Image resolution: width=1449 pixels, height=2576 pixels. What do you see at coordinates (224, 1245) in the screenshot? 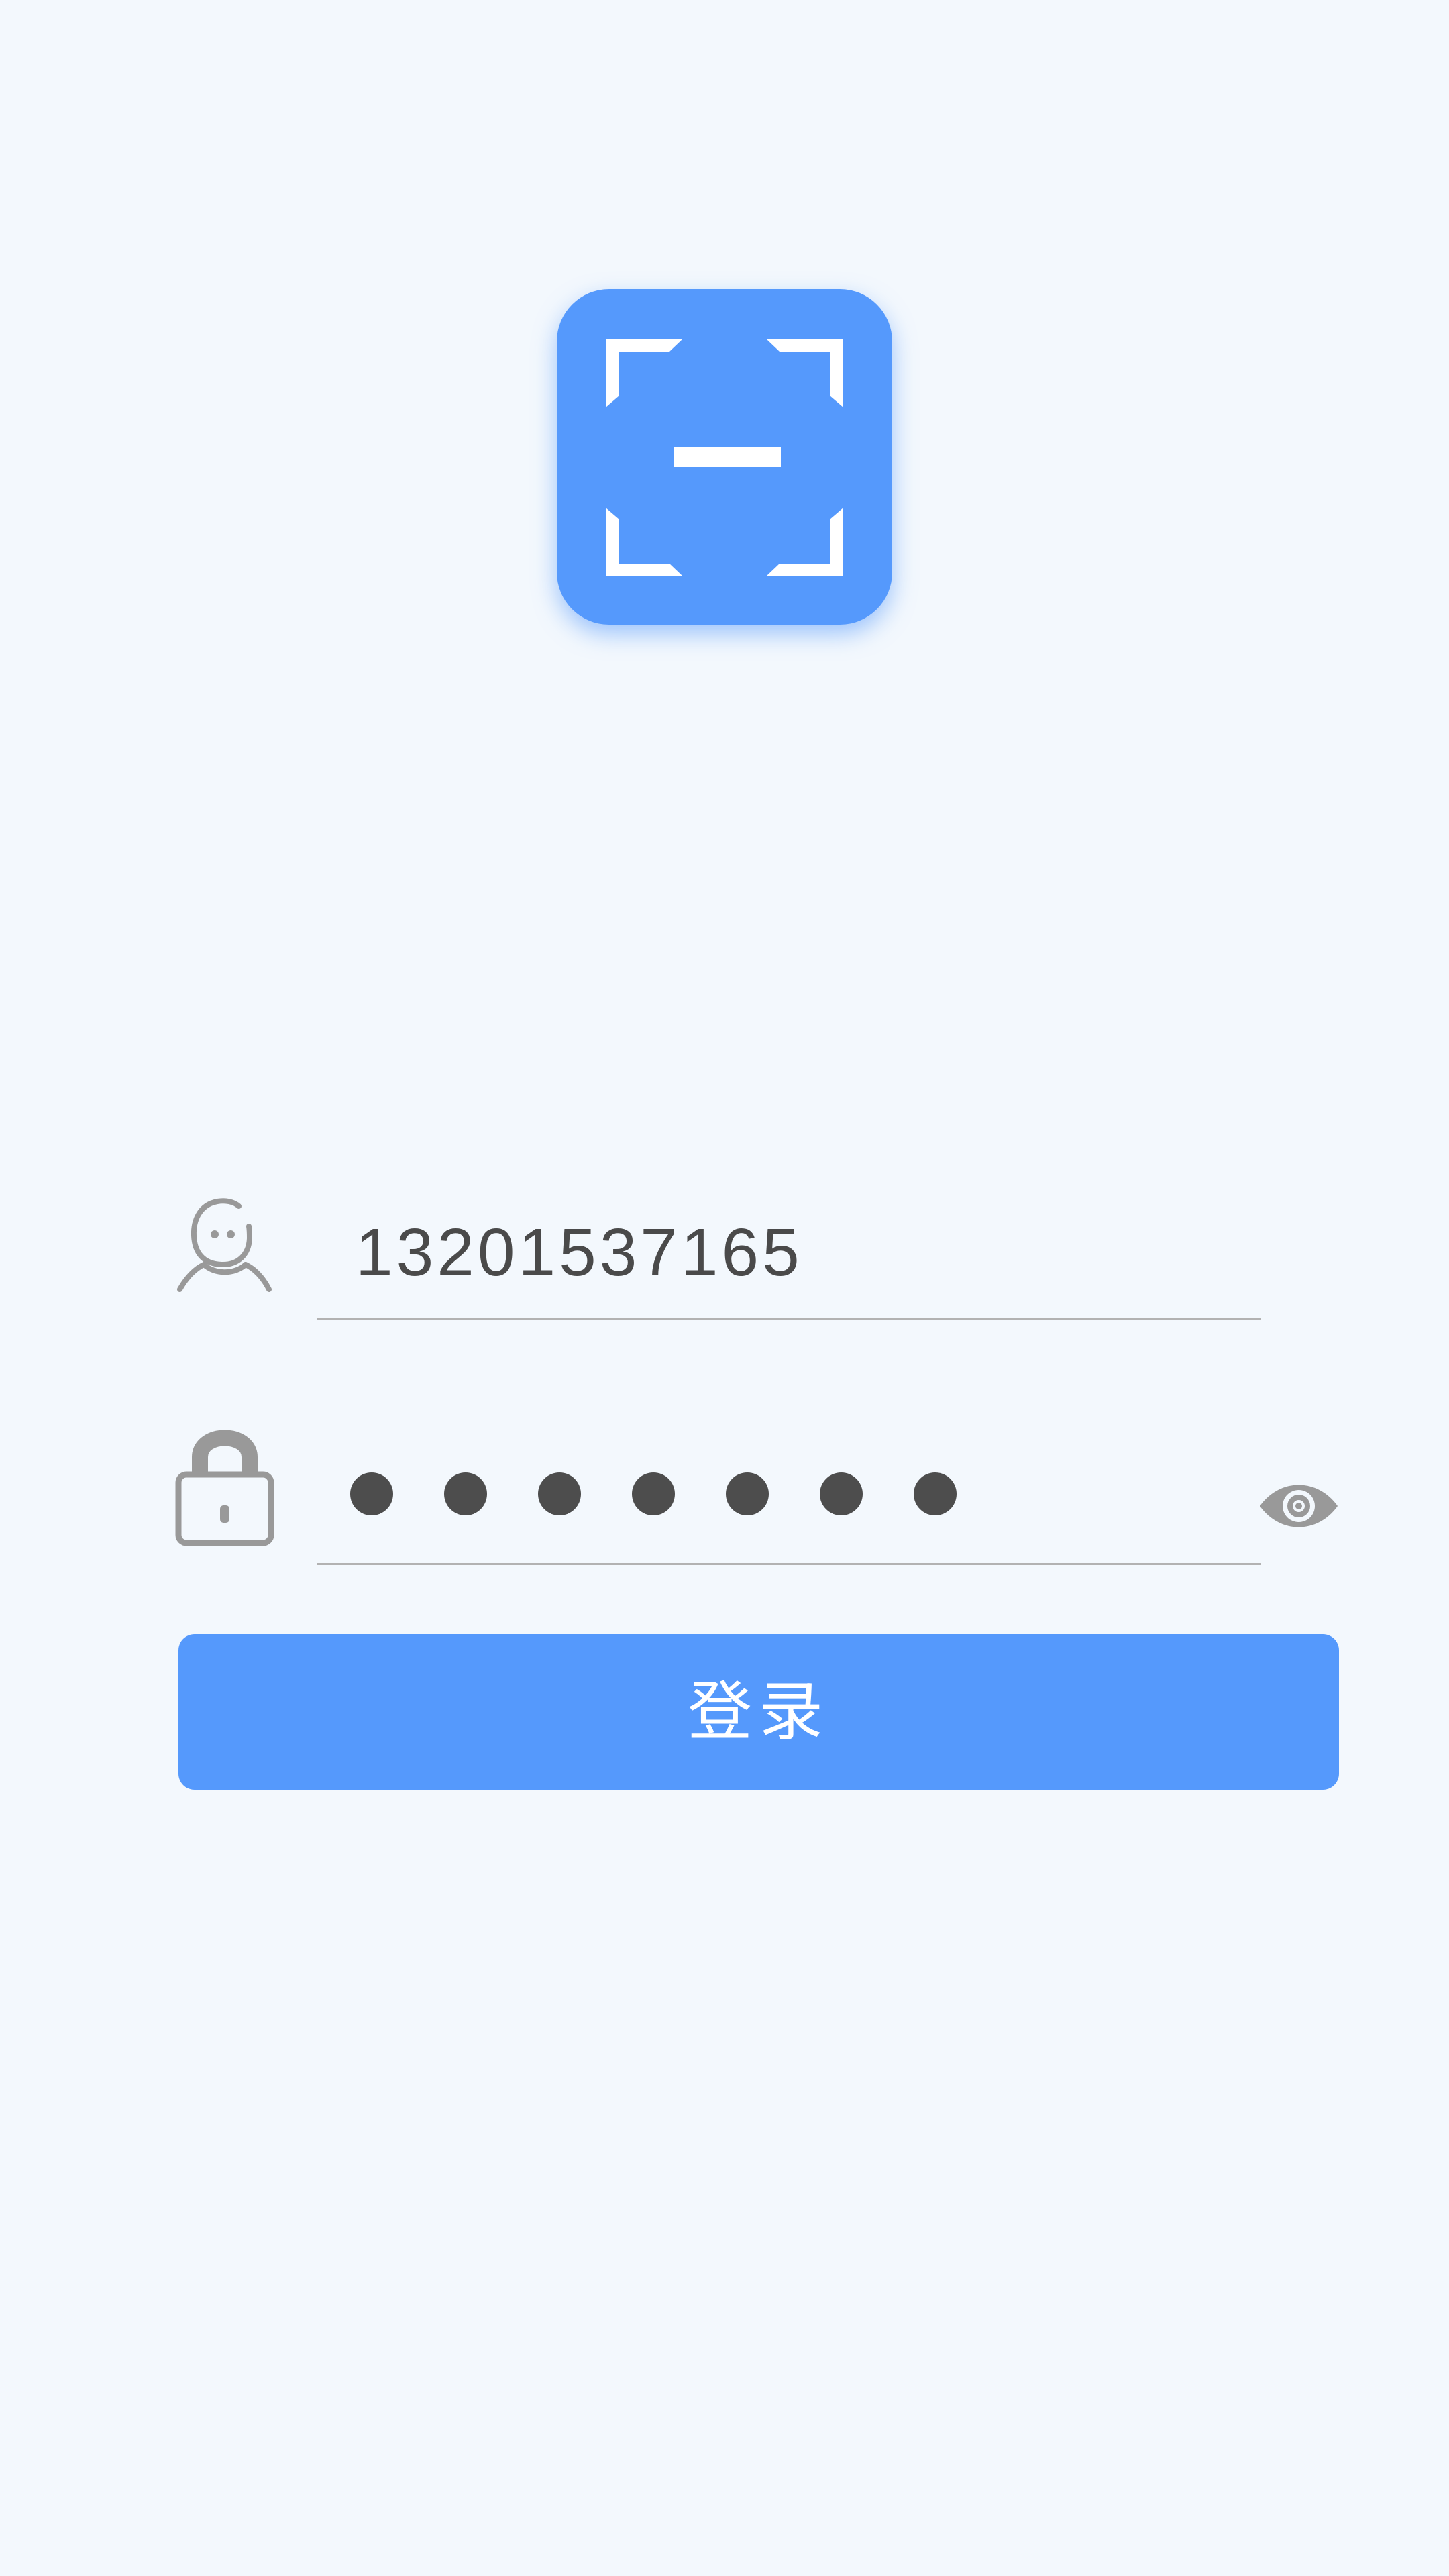
I see `user-icon` at bounding box center [224, 1245].